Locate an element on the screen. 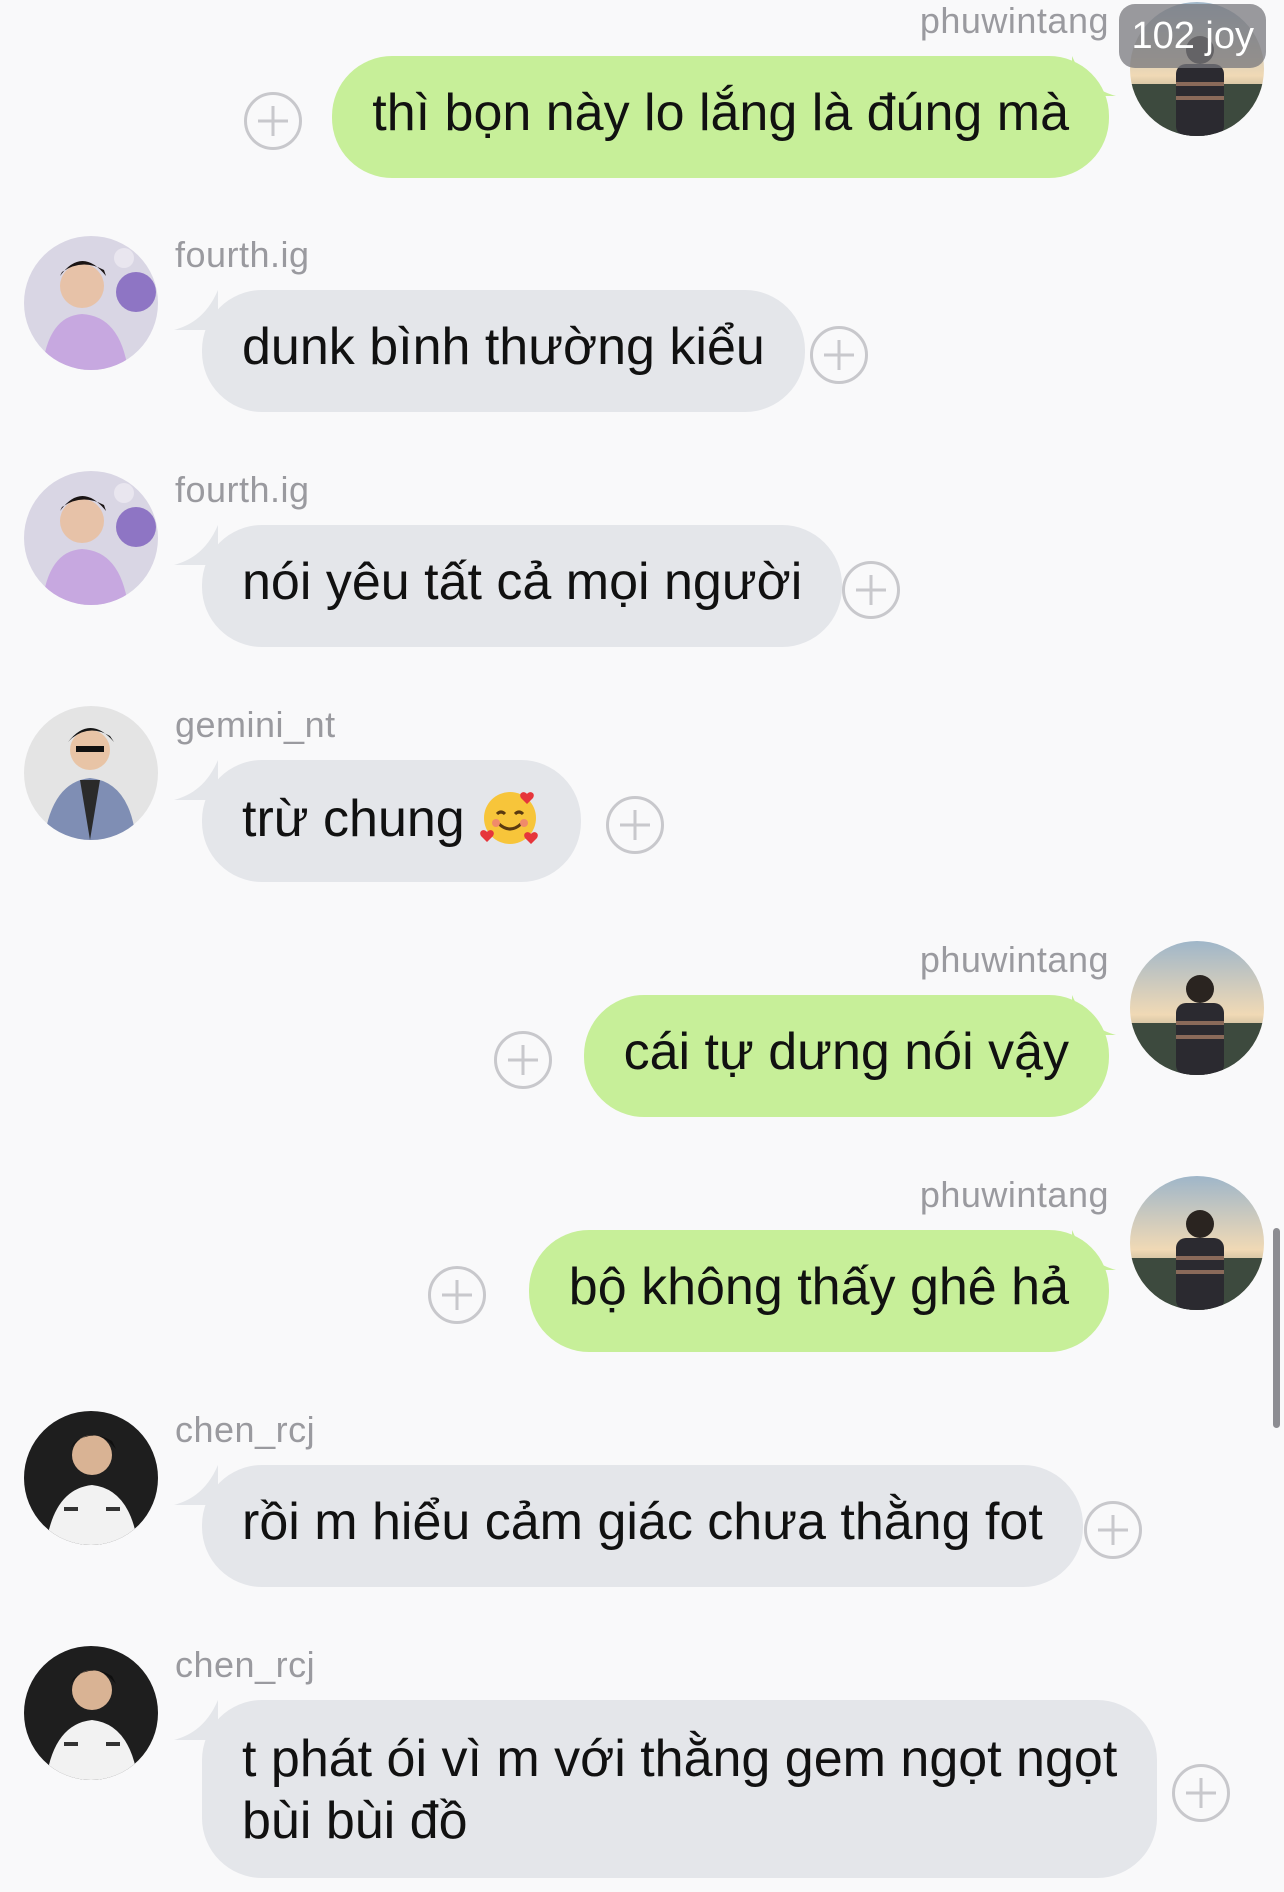 Image resolution: width=1284 pixels, height=1892 pixels. message-text-line: t phát ói vì m với thằng gem ngọt ngọt is located at coordinates (680, 1759).